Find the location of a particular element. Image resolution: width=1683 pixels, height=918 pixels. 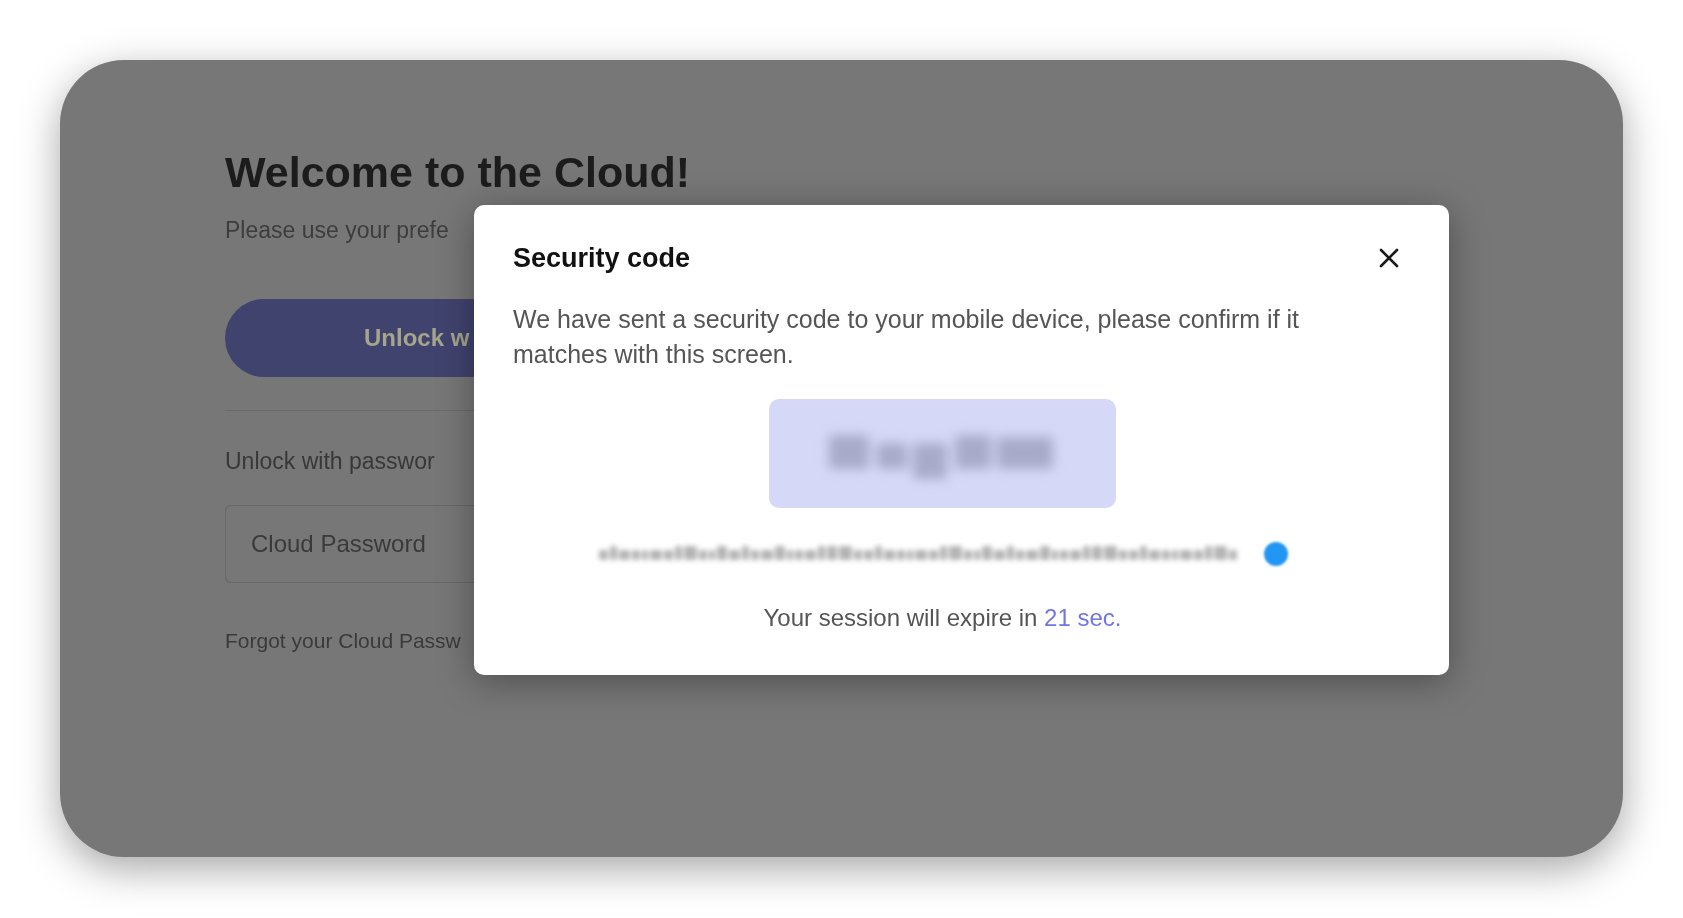

unlock-button: Unlock w is located at coordinates (349, 338).